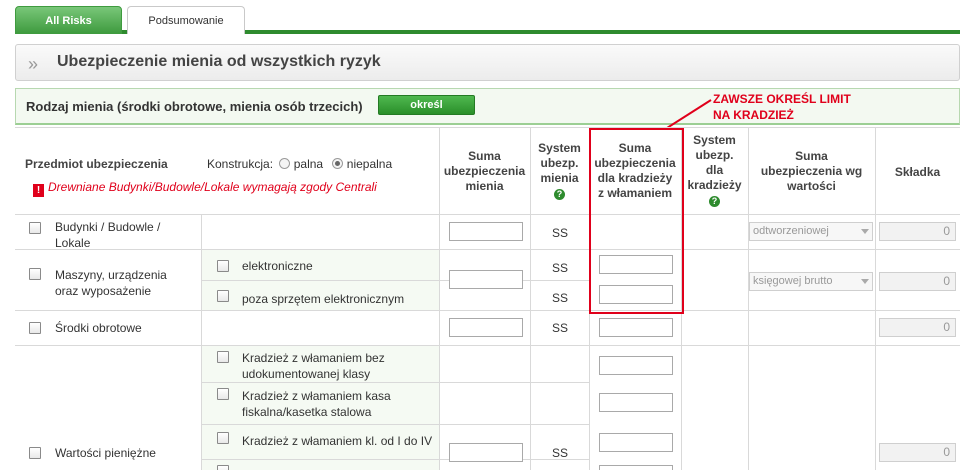 This screenshot has width=967, height=470. I want to click on annotation-line: NA KRADZIEŻ, so click(753, 115).